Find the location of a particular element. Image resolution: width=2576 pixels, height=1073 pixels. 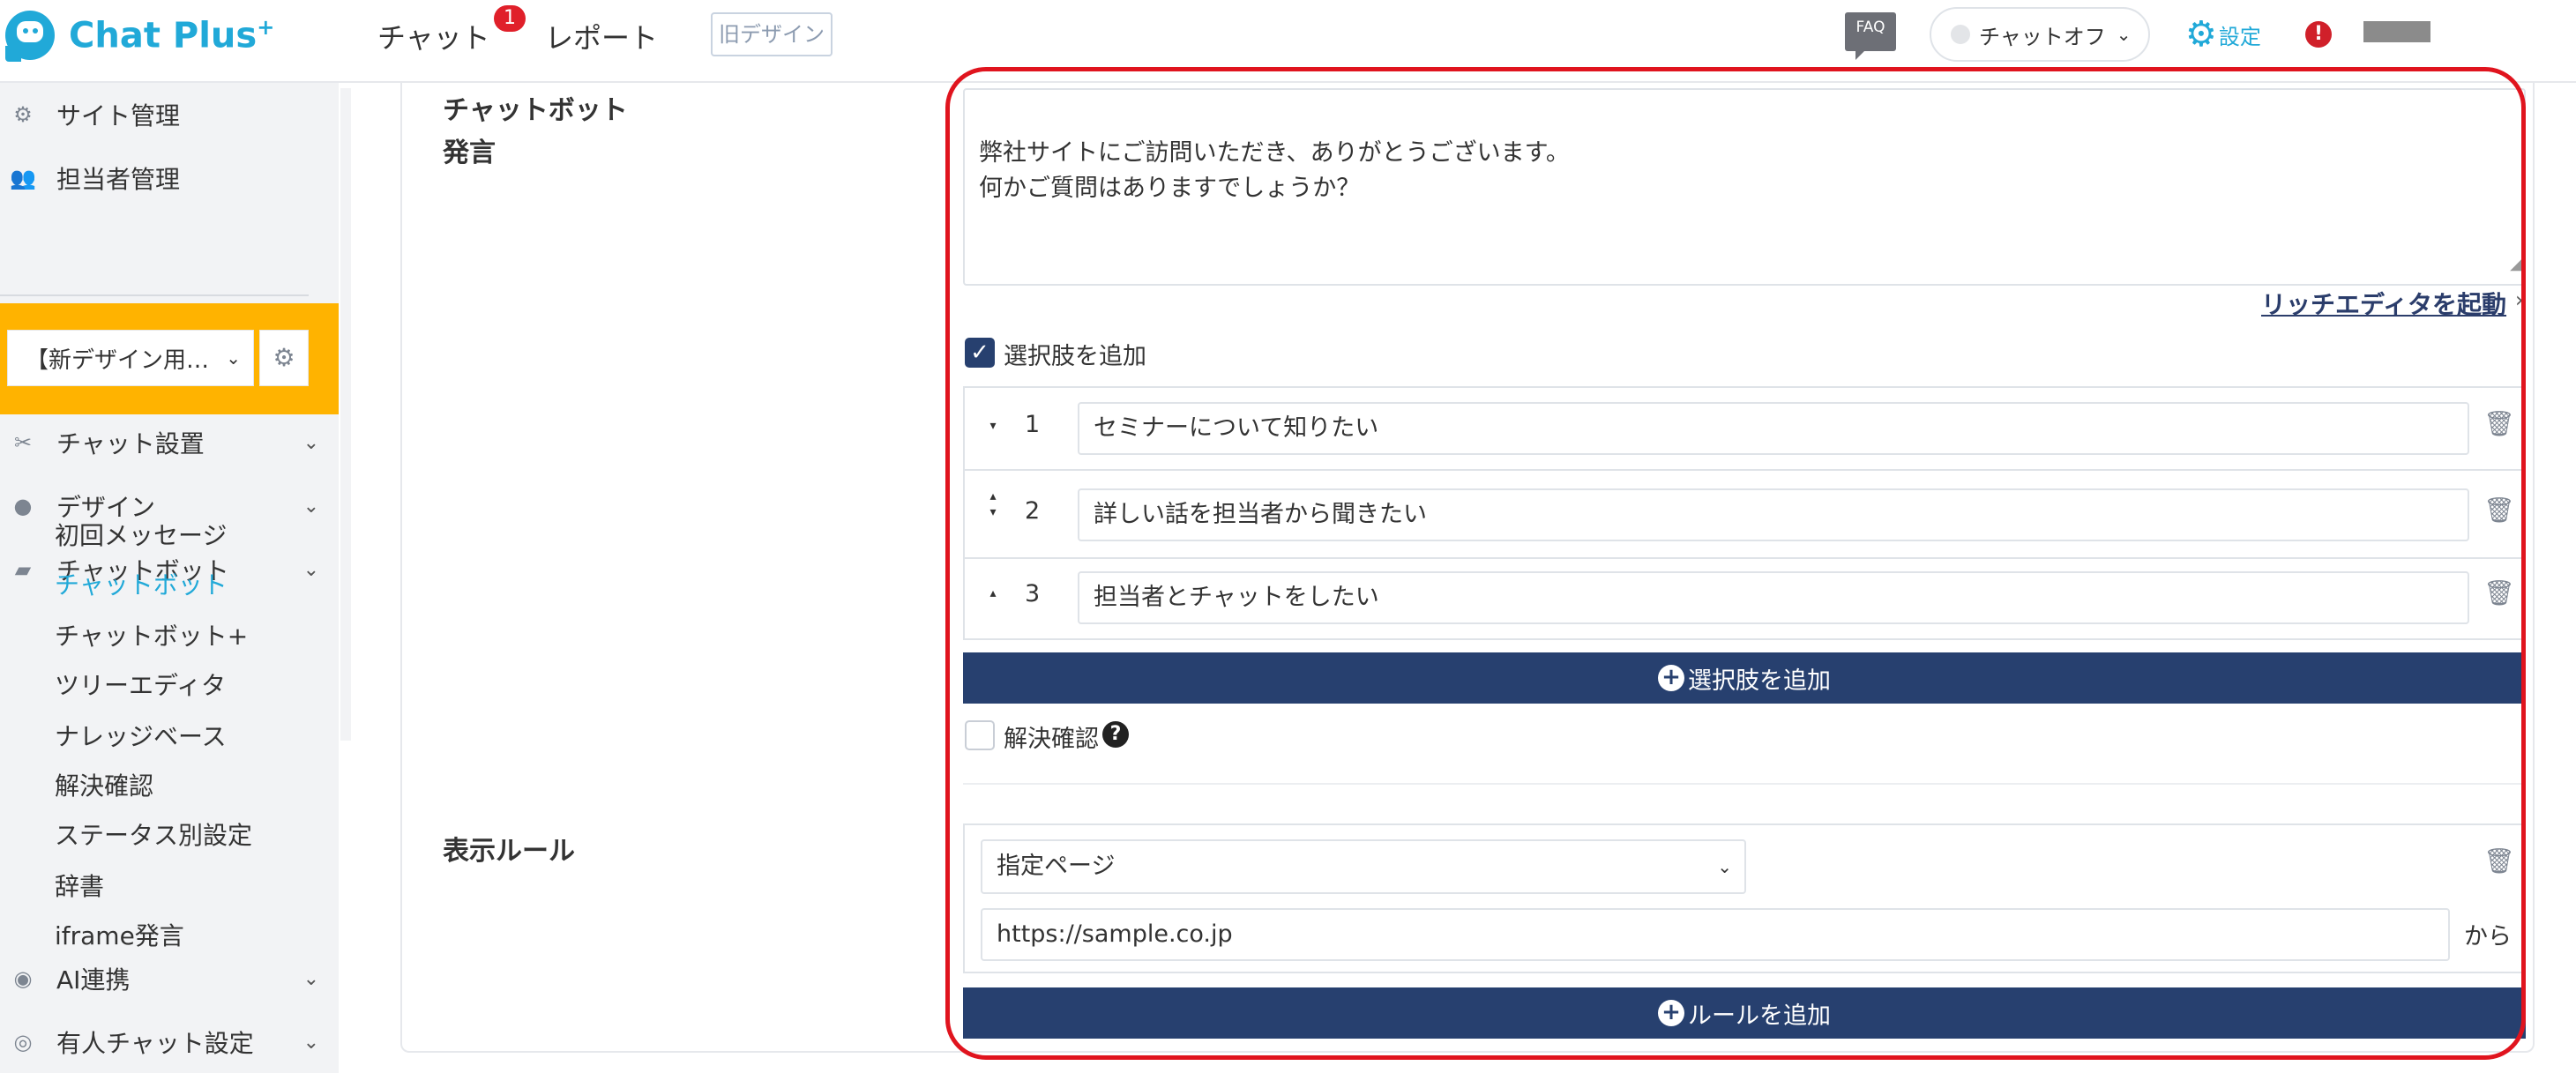

sidebar-item-label: AI連携 is located at coordinates (93, 980).